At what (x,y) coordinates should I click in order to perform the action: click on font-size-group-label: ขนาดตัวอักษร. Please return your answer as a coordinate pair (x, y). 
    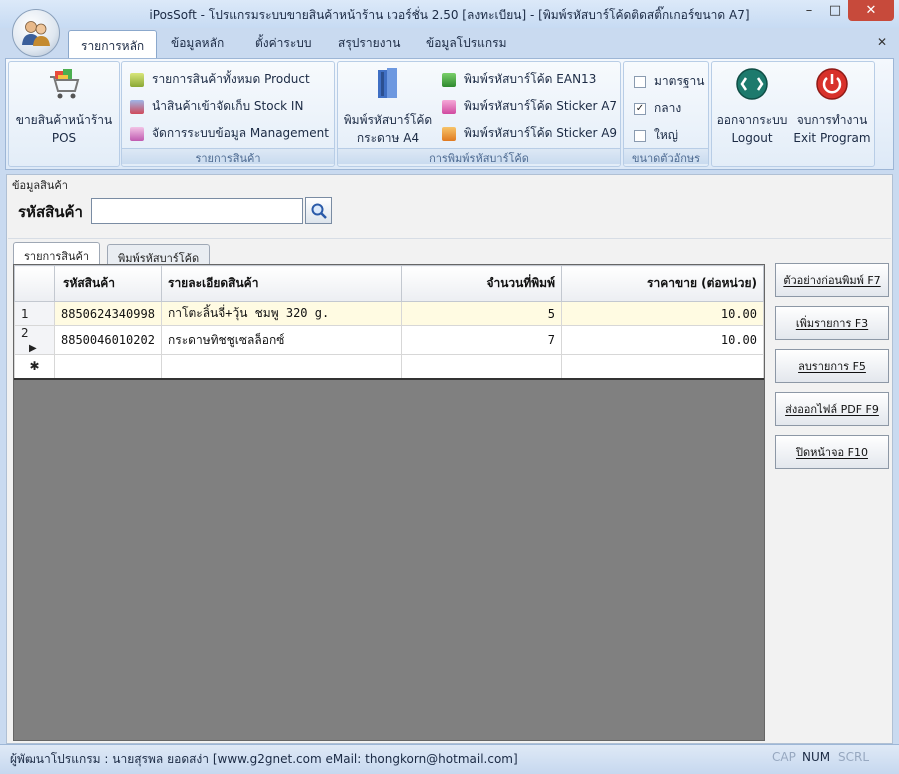
    Looking at the image, I should click on (666, 156).